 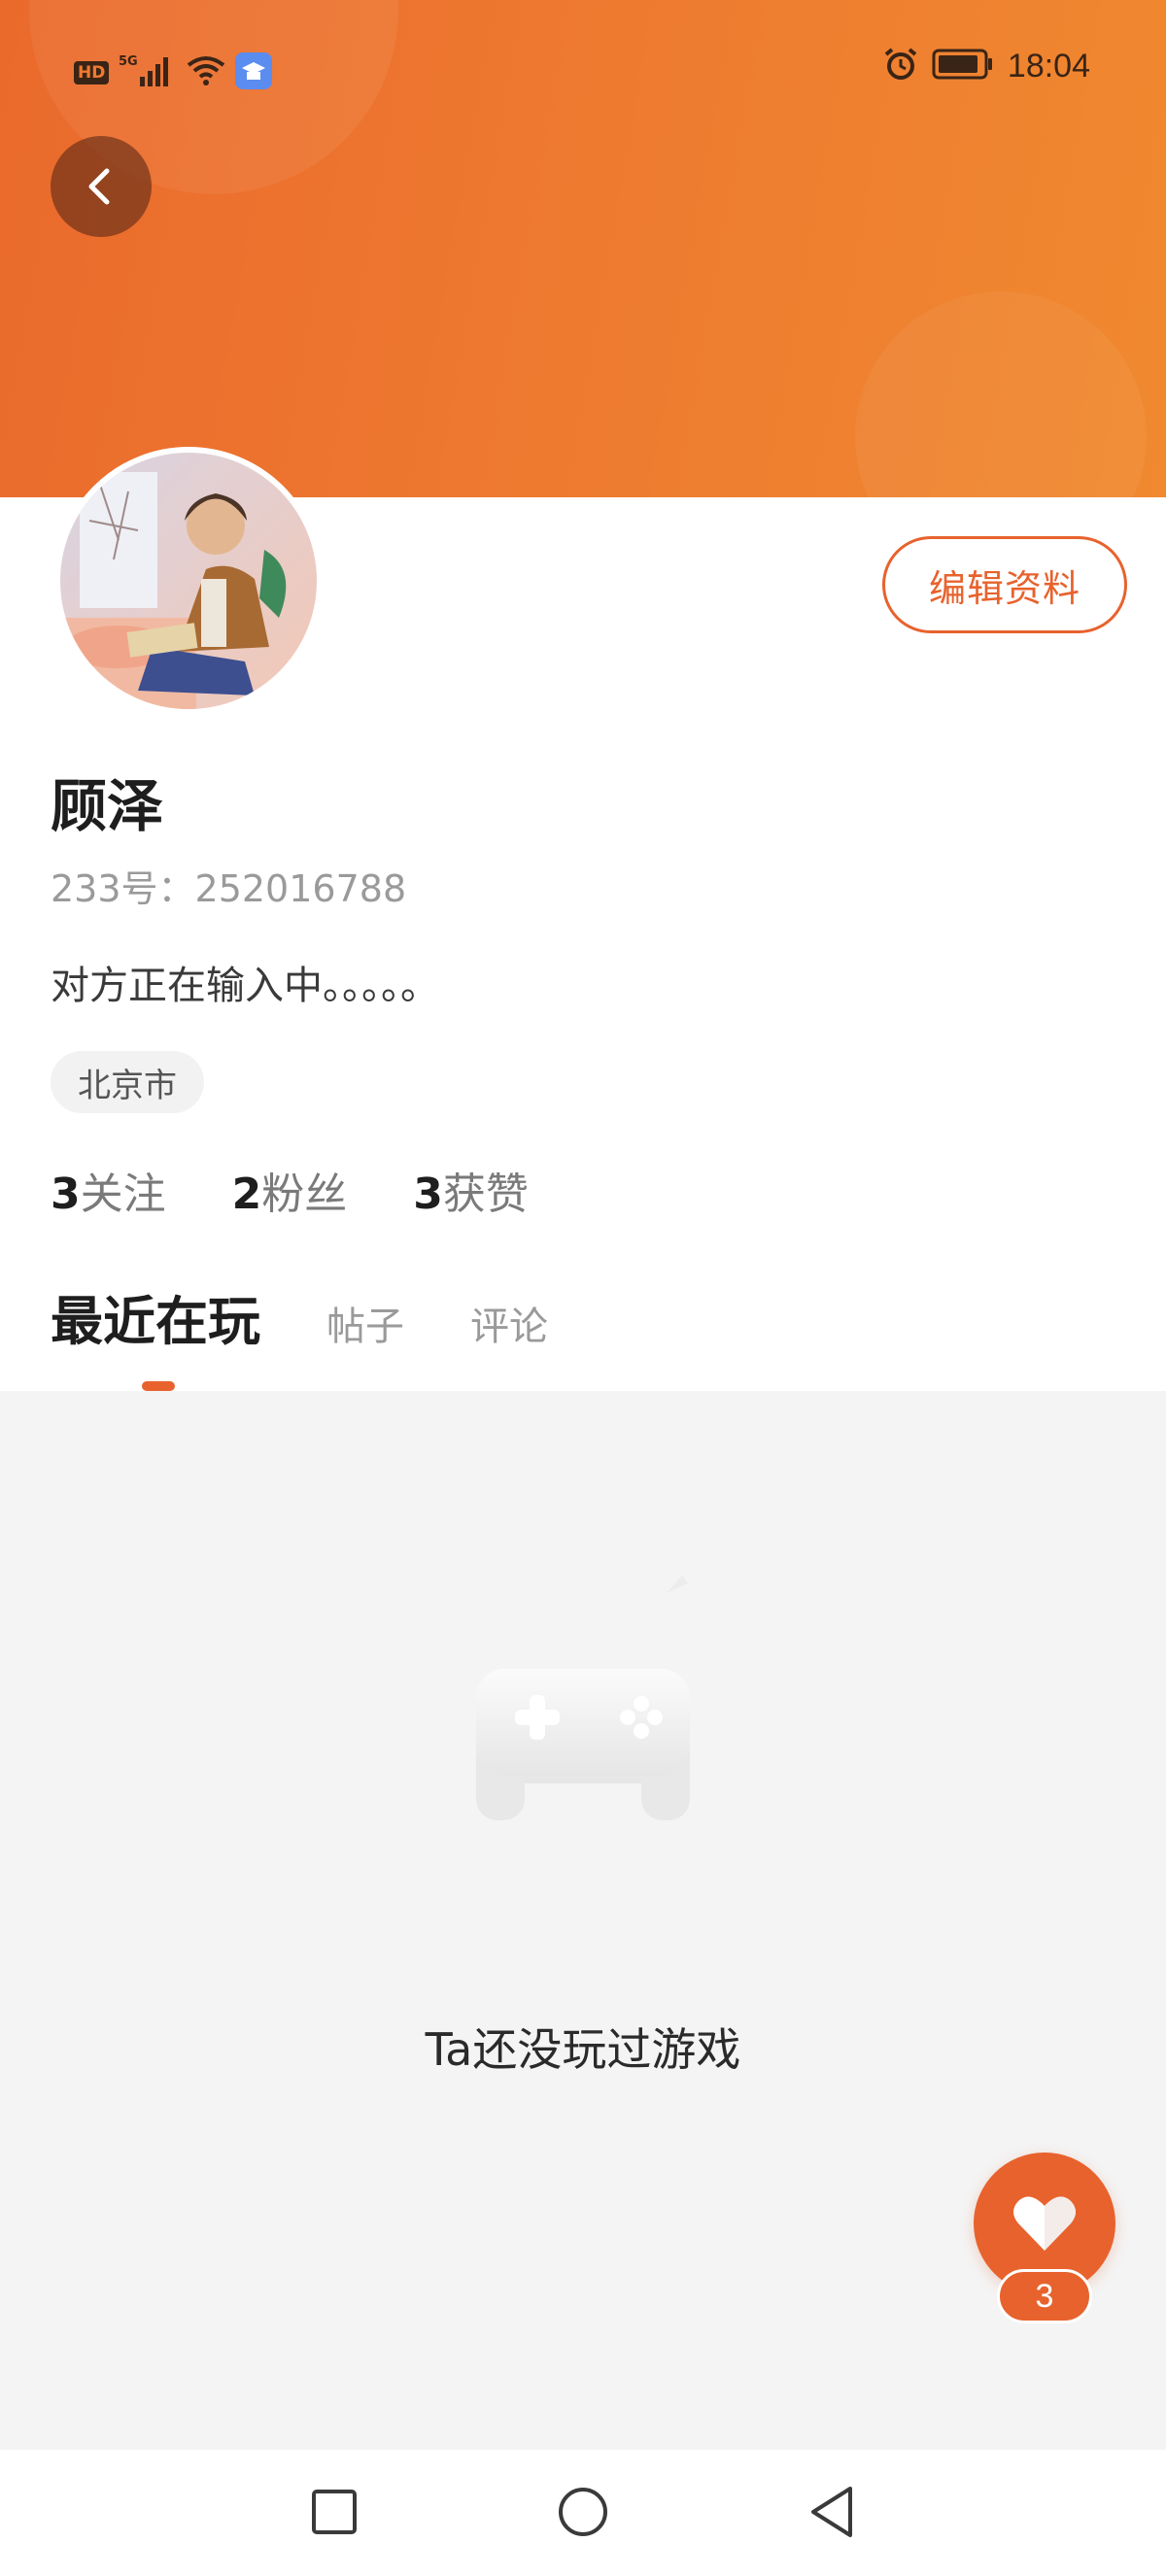 I want to click on back-button, so click(x=101, y=186).